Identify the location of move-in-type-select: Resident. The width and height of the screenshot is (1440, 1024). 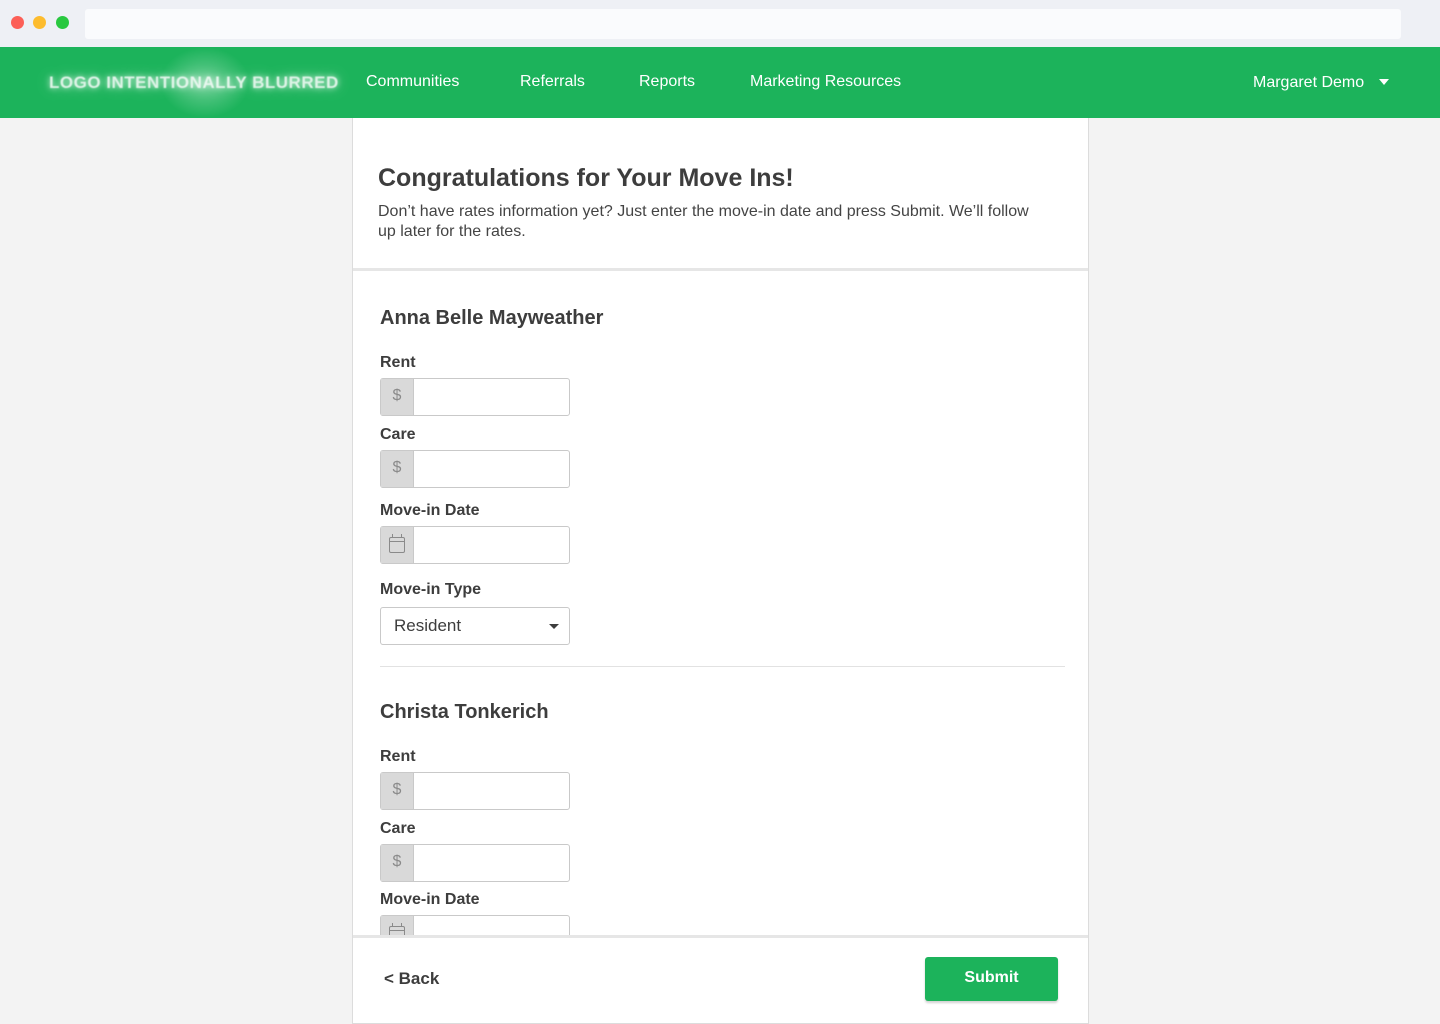
(475, 626).